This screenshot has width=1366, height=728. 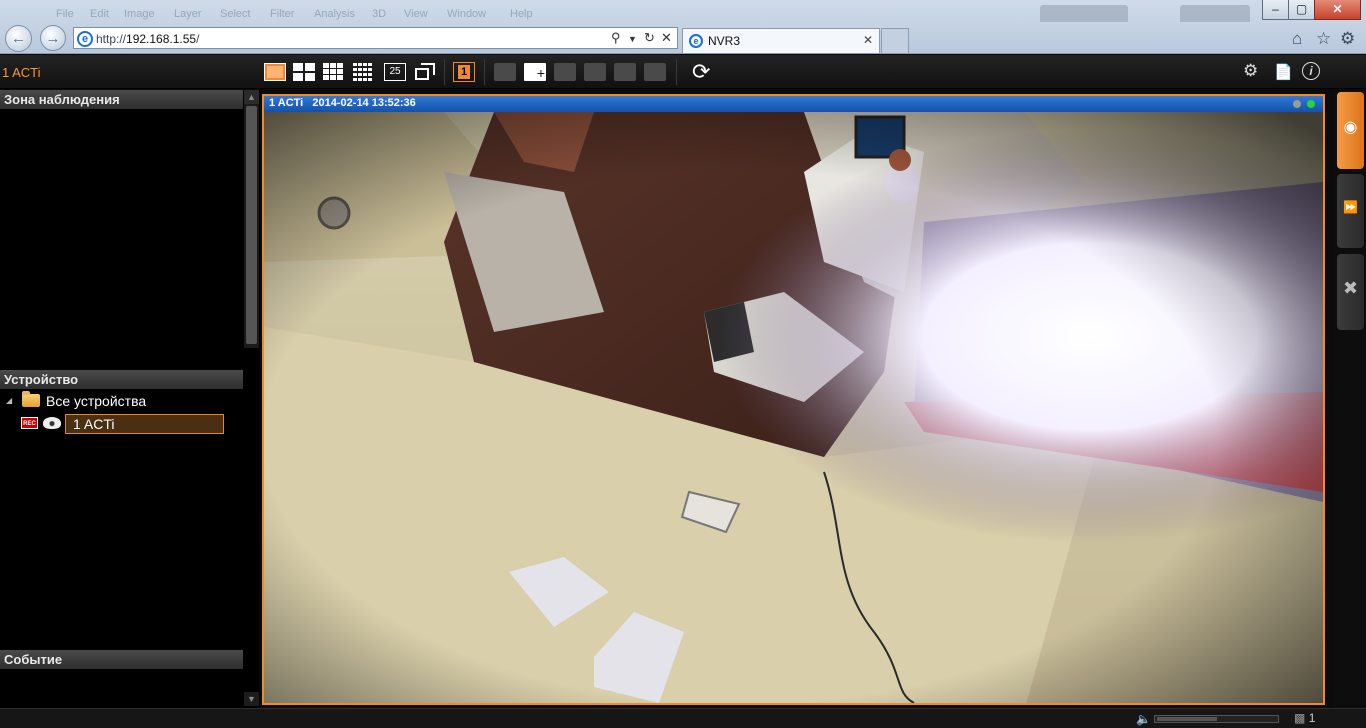 What do you see at coordinates (251, 225) in the screenshot?
I see `scroll-thumb` at bounding box center [251, 225].